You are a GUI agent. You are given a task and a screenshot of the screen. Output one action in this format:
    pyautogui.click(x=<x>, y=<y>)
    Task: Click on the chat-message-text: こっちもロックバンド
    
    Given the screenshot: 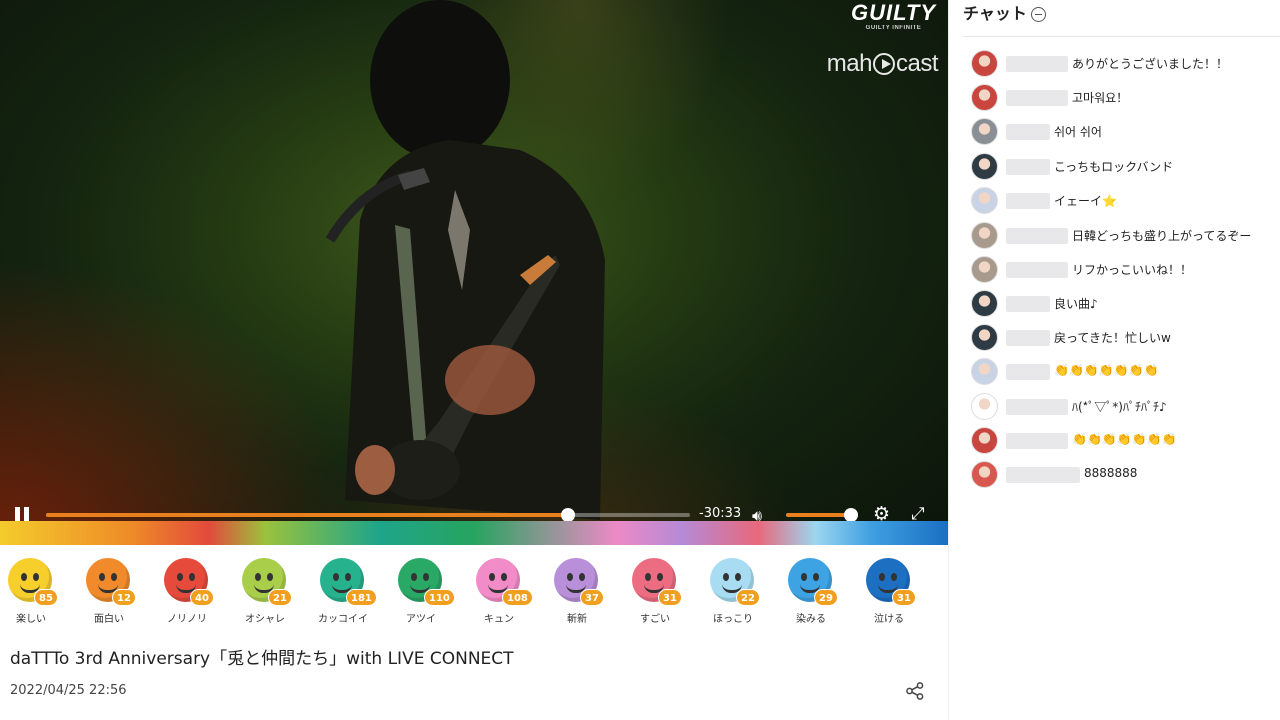 What is the action you would take?
    pyautogui.click(x=1114, y=167)
    